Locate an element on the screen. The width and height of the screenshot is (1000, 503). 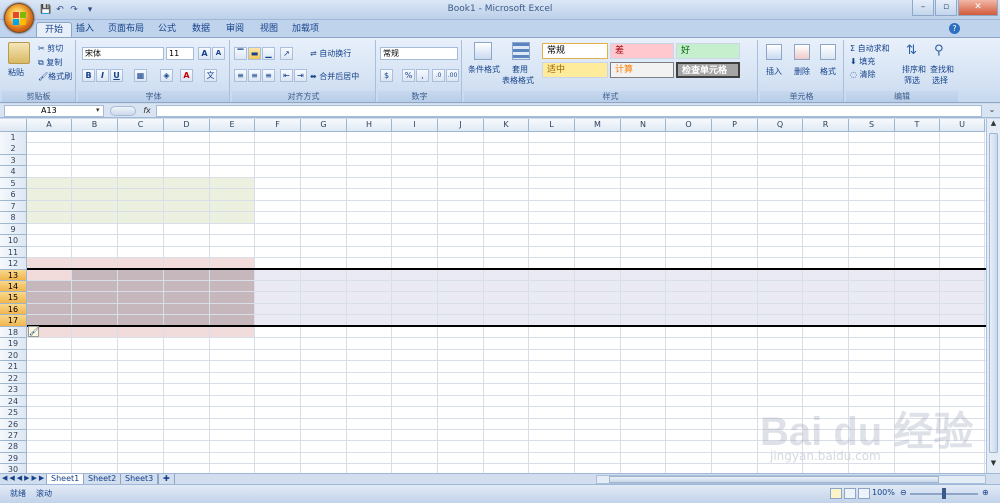
page-layout-view-icon is located at coordinates (850, 493).